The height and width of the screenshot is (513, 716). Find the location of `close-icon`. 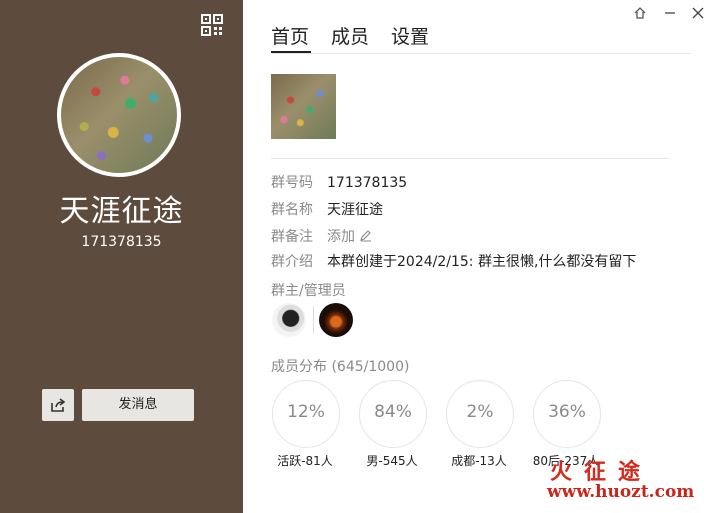

close-icon is located at coordinates (698, 13).